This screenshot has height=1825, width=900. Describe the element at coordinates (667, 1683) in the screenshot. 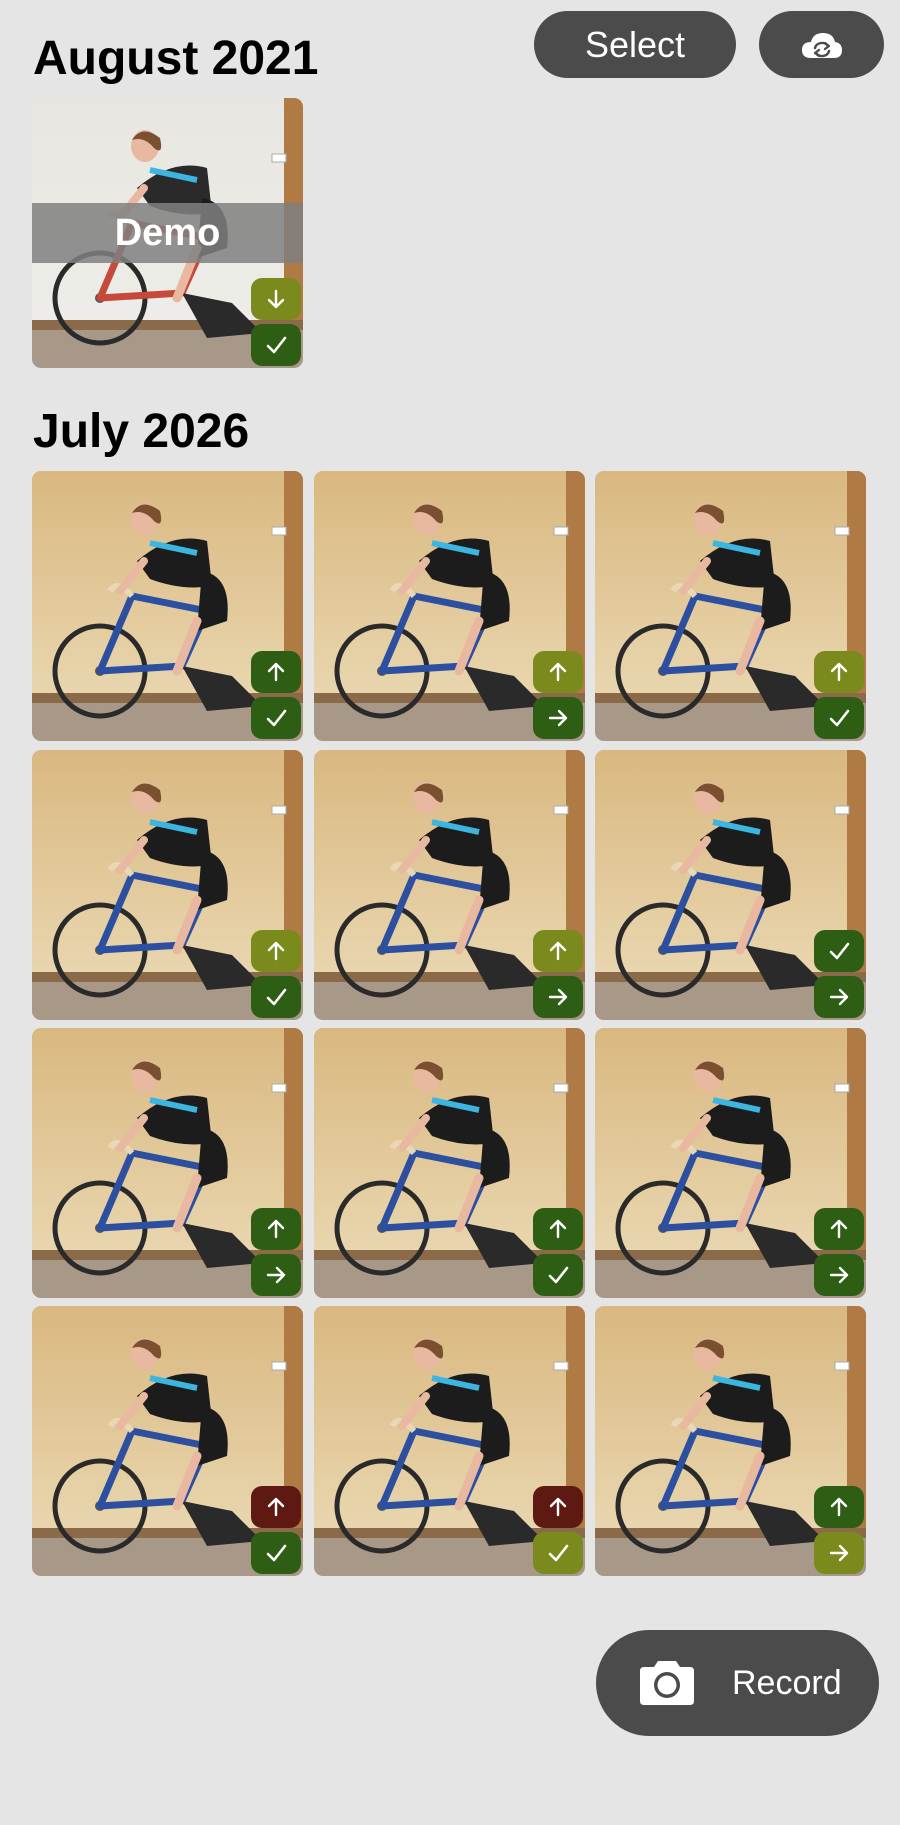

I see `camera-icon` at that location.